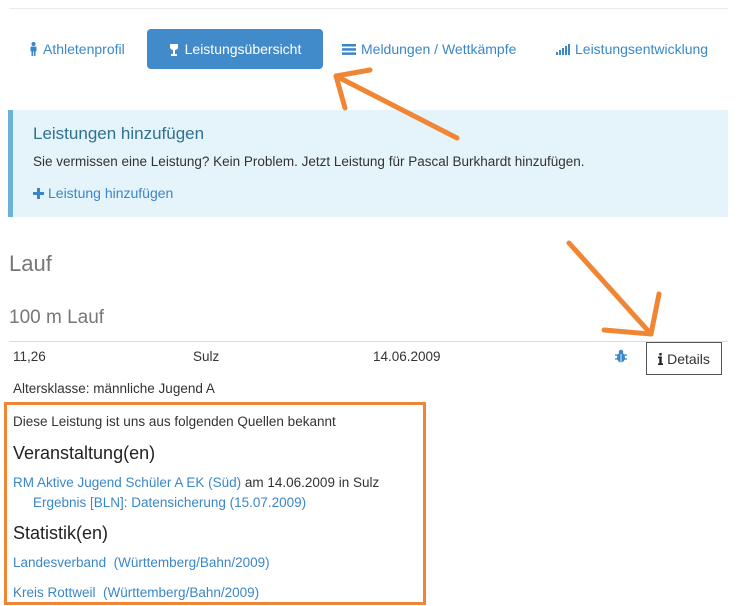 This screenshot has height=606, width=738. I want to click on person-icon, so click(33, 49).